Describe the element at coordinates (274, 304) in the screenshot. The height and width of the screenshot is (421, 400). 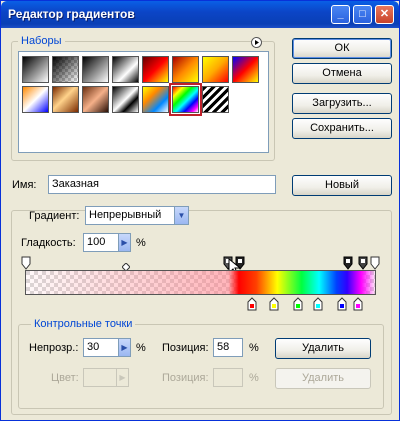
I see `color-stop-yellow` at that location.